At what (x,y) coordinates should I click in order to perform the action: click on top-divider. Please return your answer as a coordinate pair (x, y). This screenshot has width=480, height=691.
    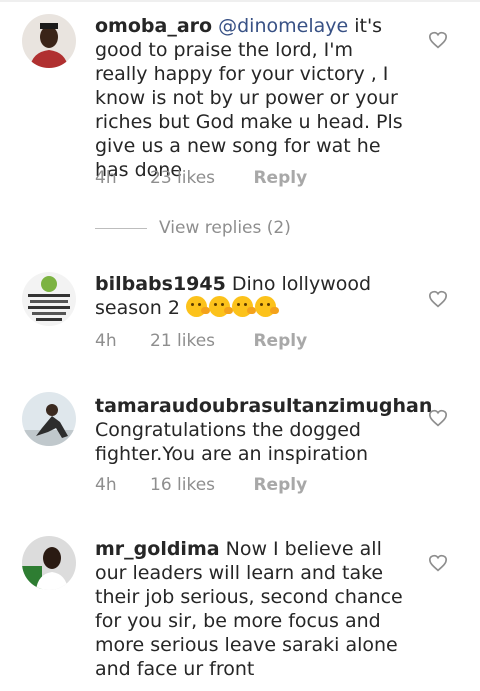
    Looking at the image, I should click on (240, 1).